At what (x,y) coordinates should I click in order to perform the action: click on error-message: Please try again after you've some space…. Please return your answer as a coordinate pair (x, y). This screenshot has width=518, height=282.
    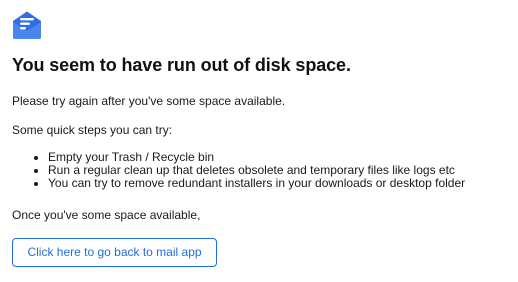
    Looking at the image, I should click on (149, 101).